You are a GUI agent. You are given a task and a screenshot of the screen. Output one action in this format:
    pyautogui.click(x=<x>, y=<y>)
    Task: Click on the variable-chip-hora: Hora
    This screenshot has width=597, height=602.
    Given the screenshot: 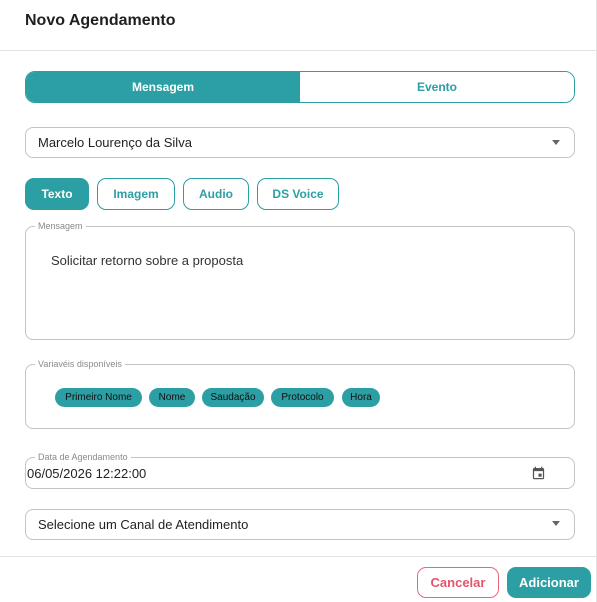 What is the action you would take?
    pyautogui.click(x=361, y=397)
    